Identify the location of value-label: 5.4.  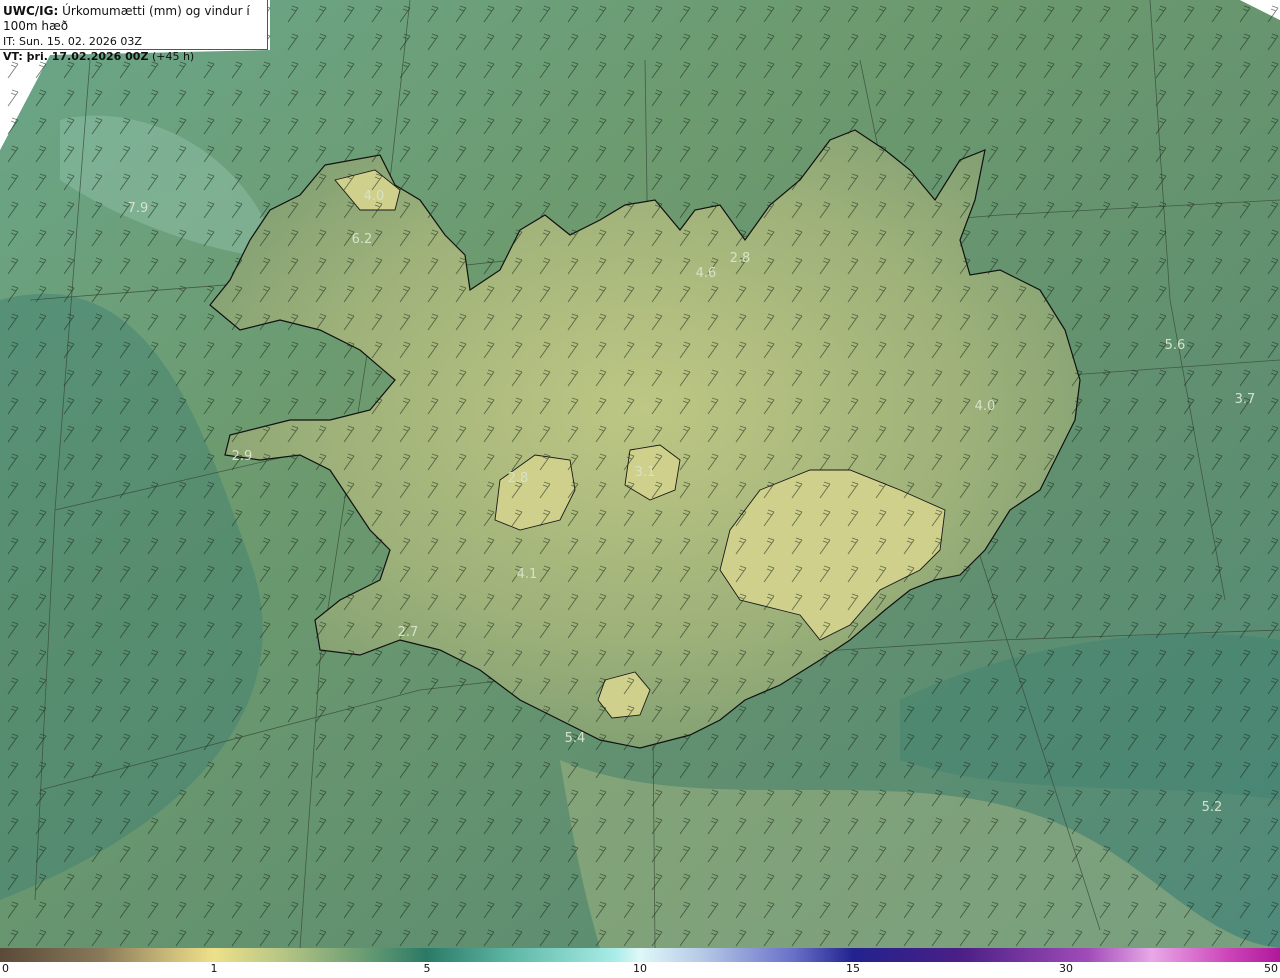
(575, 738).